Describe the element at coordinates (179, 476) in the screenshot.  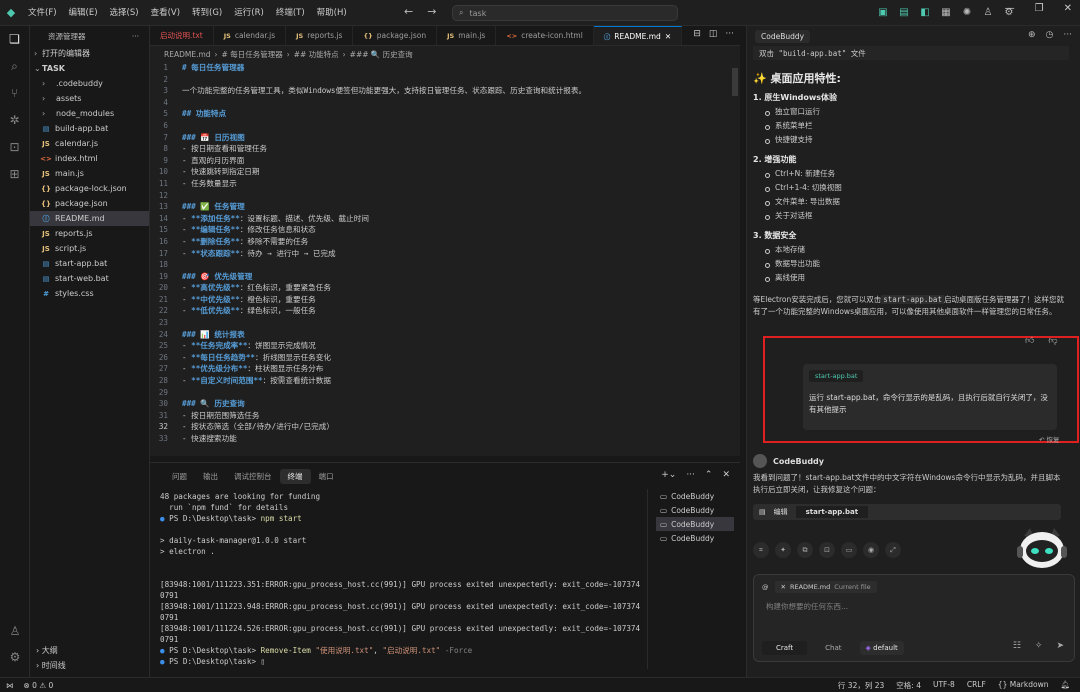
I see `panel-tab: 问题` at that location.